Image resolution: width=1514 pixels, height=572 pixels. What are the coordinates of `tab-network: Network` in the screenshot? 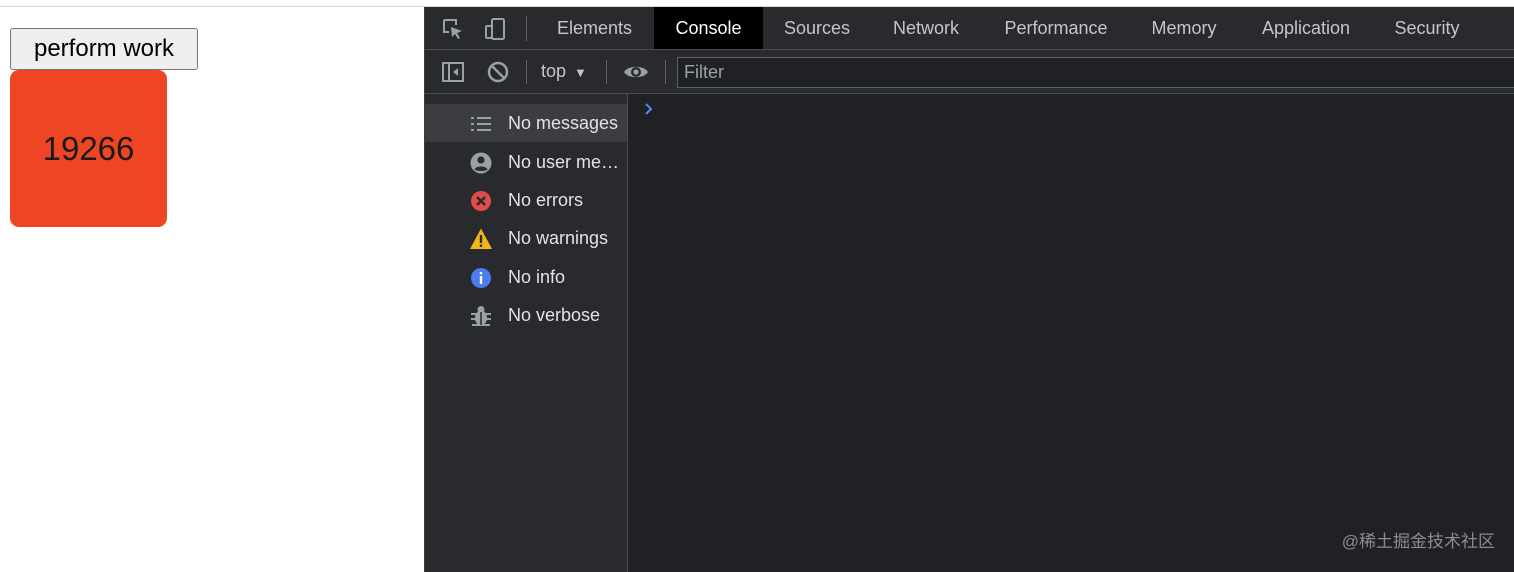 It's located at (926, 28).